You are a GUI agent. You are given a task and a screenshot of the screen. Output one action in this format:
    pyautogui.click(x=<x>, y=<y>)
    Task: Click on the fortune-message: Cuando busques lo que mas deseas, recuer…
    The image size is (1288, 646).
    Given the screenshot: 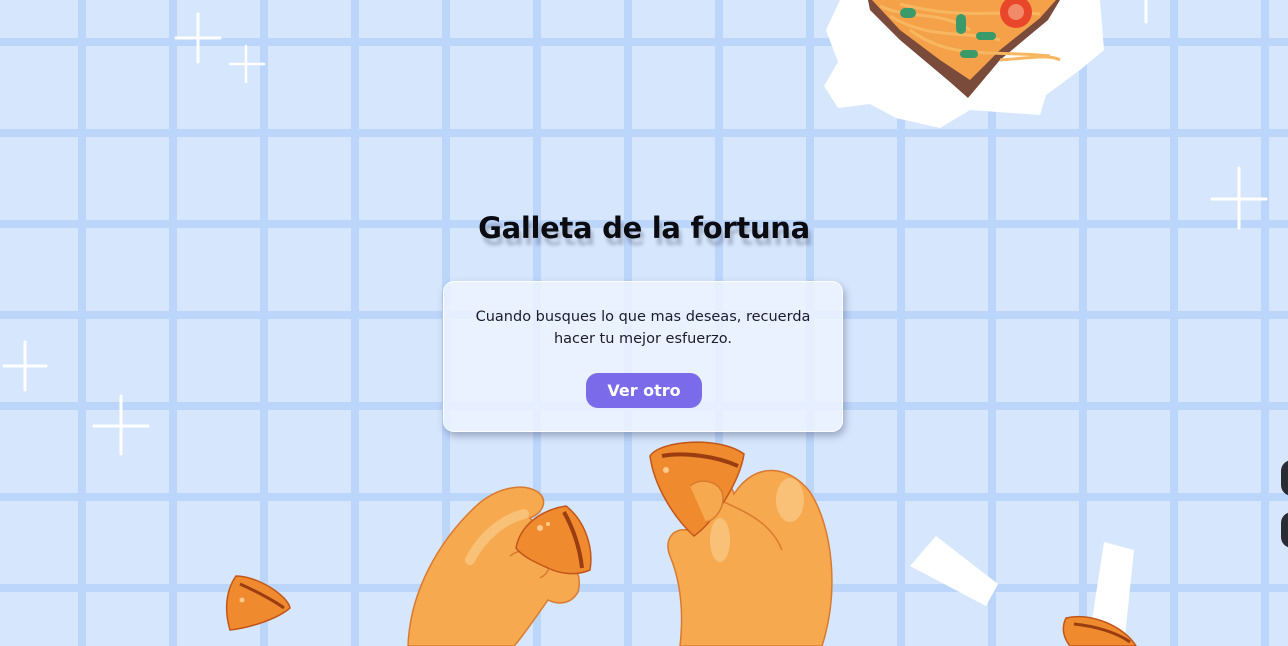 What is the action you would take?
    pyautogui.click(x=643, y=328)
    